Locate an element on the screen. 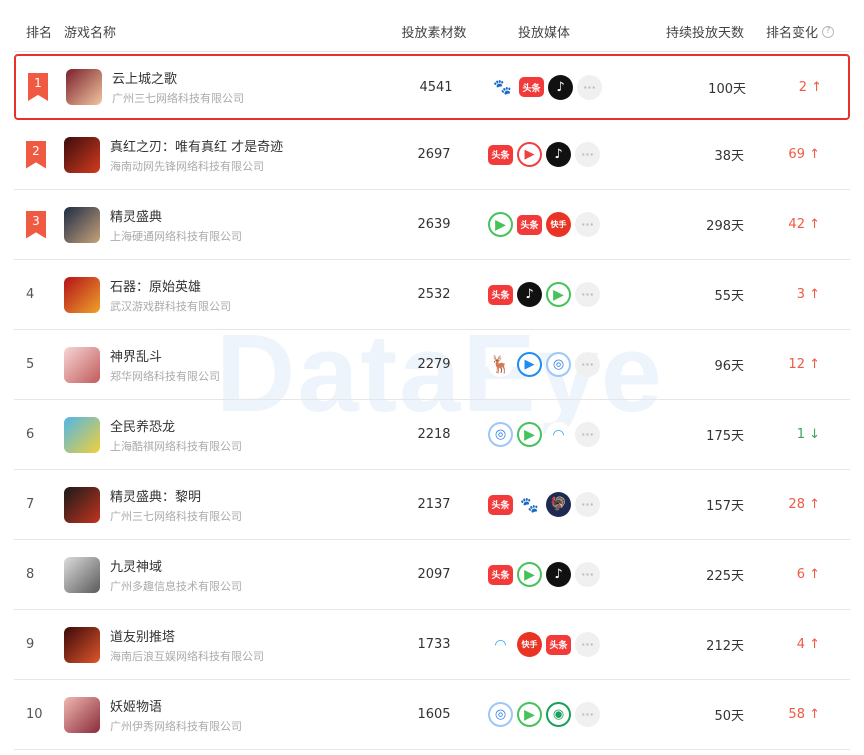 The image size is (864, 755). media-list: 🐾 头条 ♪ ··· is located at coordinates (546, 87).